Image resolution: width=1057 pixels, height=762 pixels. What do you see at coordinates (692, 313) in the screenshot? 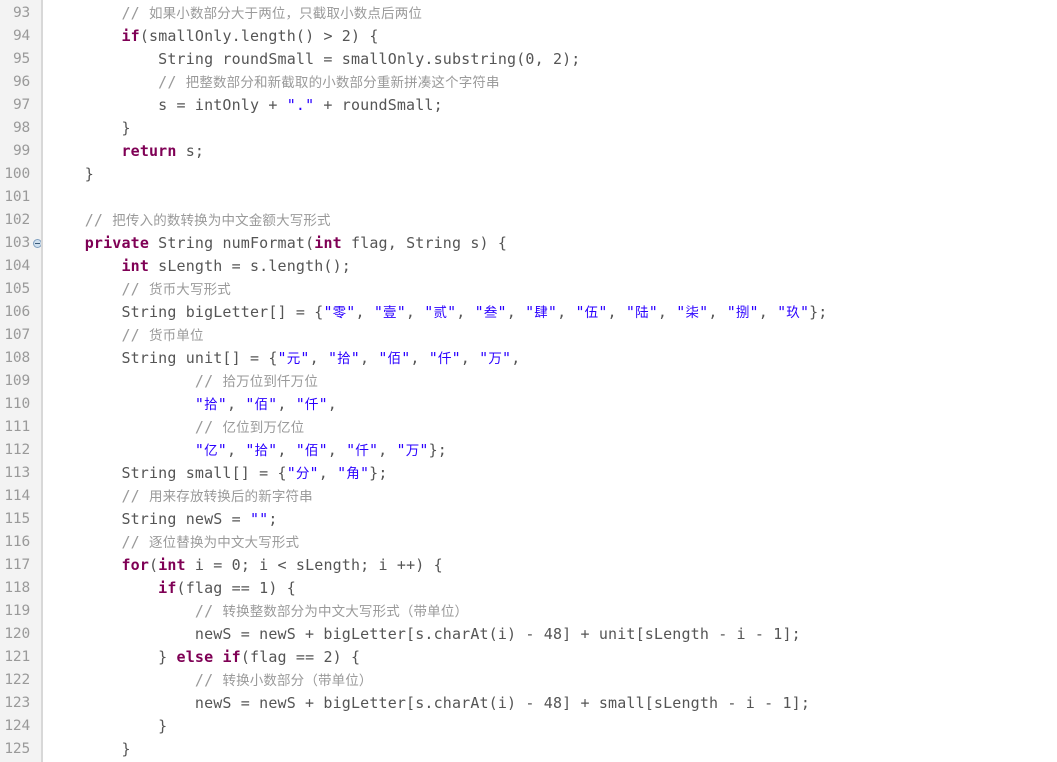
I see `code-token-str: 柒` at bounding box center [692, 313].